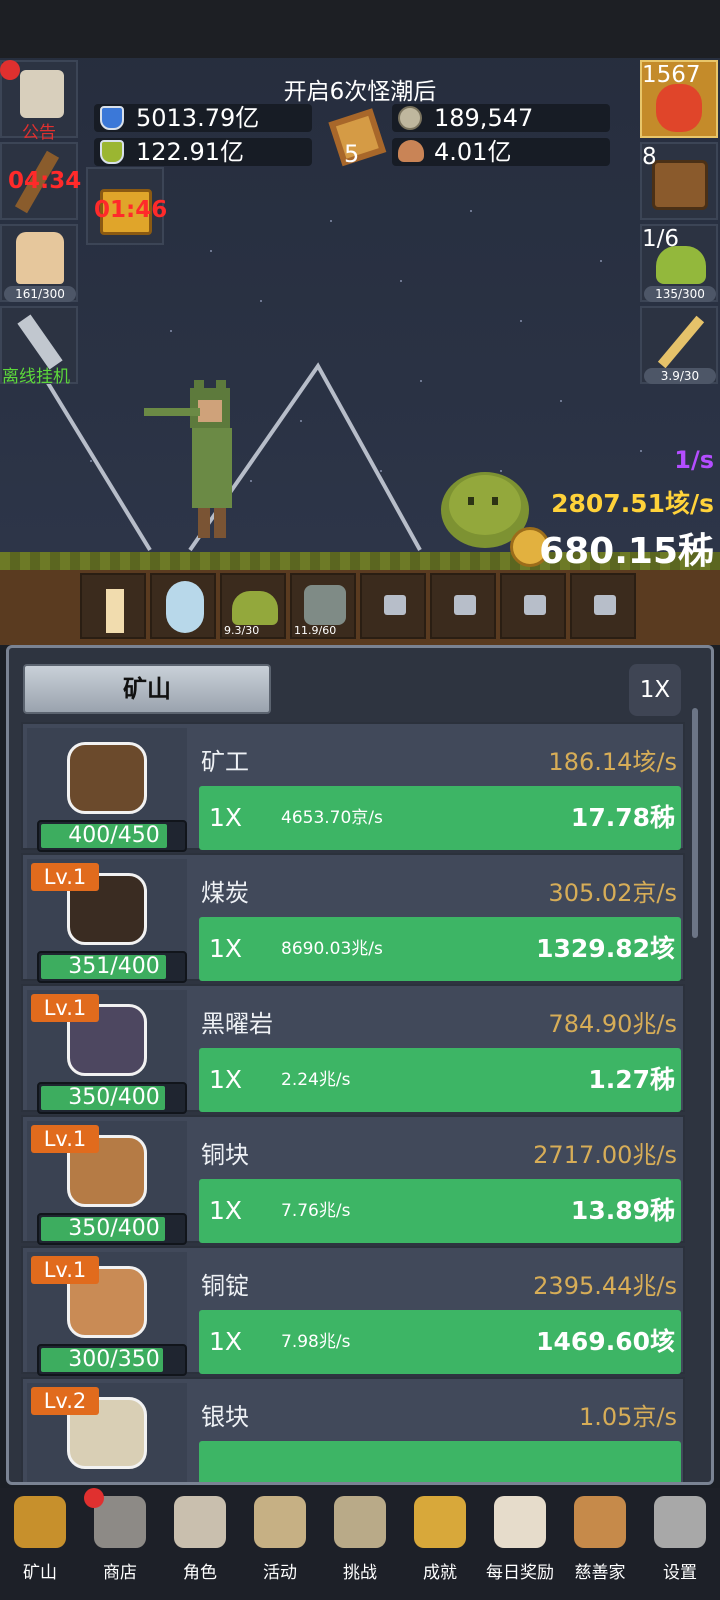 The width and height of the screenshot is (720, 1600). I want to click on nav-mine: 矿山, so click(40, 1544).